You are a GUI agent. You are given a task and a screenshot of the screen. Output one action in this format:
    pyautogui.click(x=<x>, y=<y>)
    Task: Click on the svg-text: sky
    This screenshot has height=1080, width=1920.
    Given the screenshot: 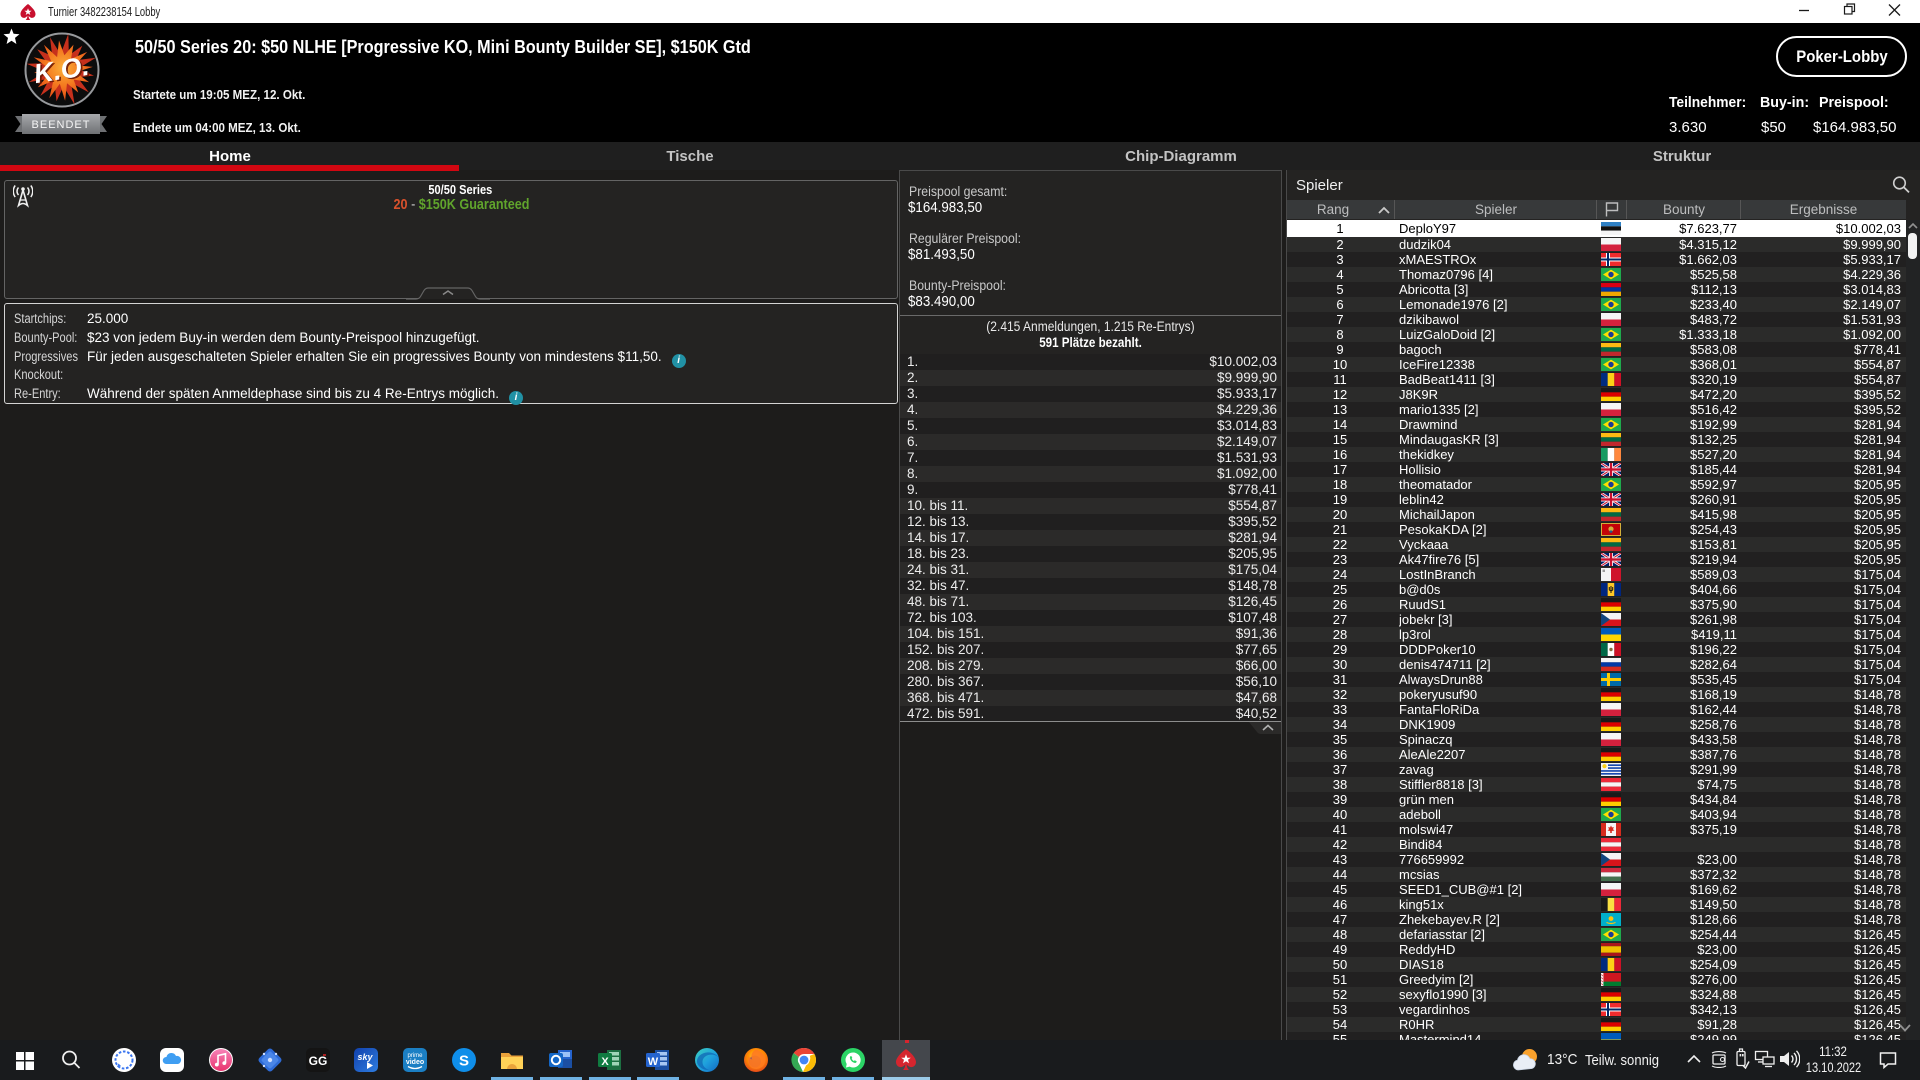 What is the action you would take?
    pyautogui.click(x=365, y=1057)
    